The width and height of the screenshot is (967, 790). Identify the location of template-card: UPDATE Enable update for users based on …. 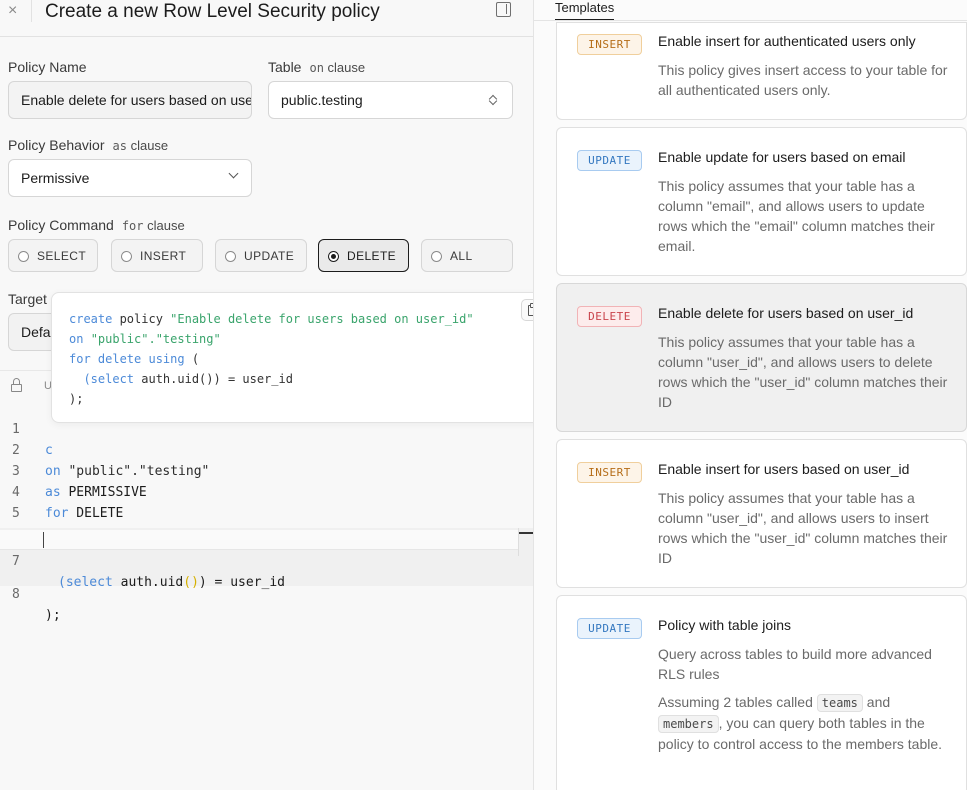
(761, 201).